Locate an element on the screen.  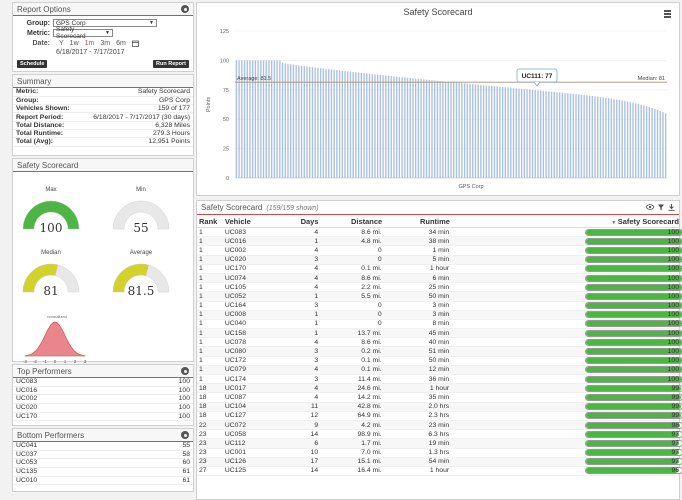
performer-row: UC016 100 is located at coordinates (103, 391).